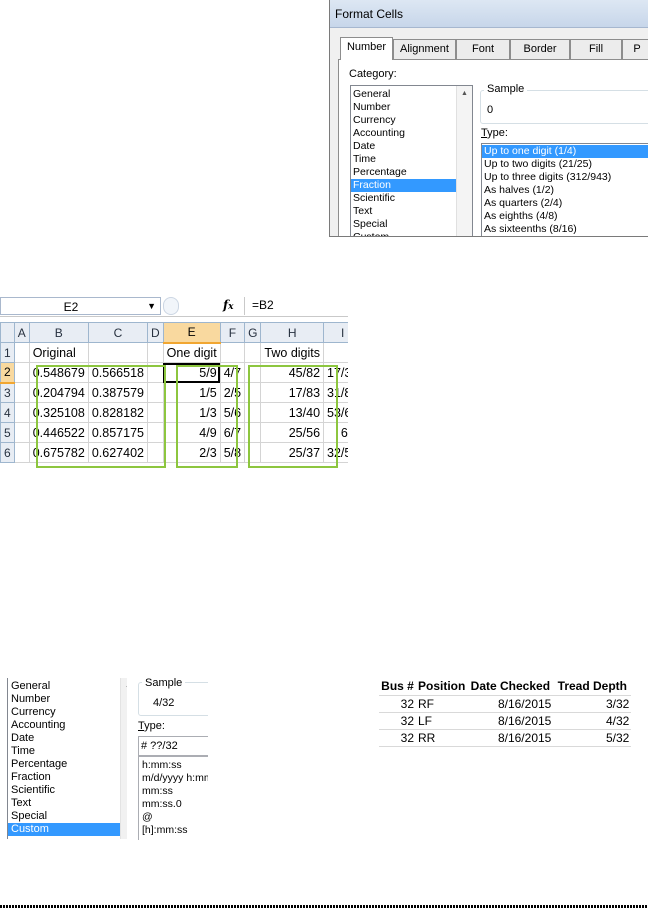 The image size is (648, 909). Describe the element at coordinates (292, 412) in the screenshot. I see `cell-h4: 13/40` at that location.